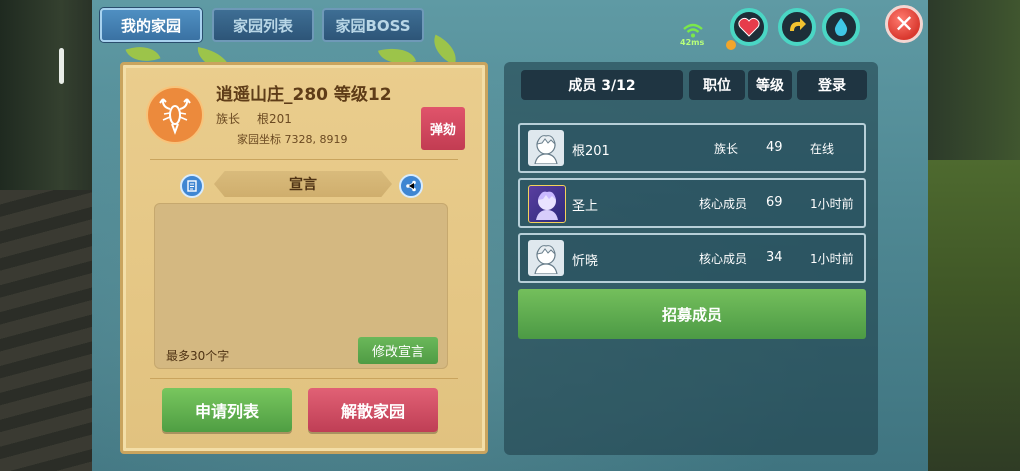 This screenshot has height=471, width=1020. Describe the element at coordinates (774, 202) in the screenshot. I see `member-level: 69` at that location.